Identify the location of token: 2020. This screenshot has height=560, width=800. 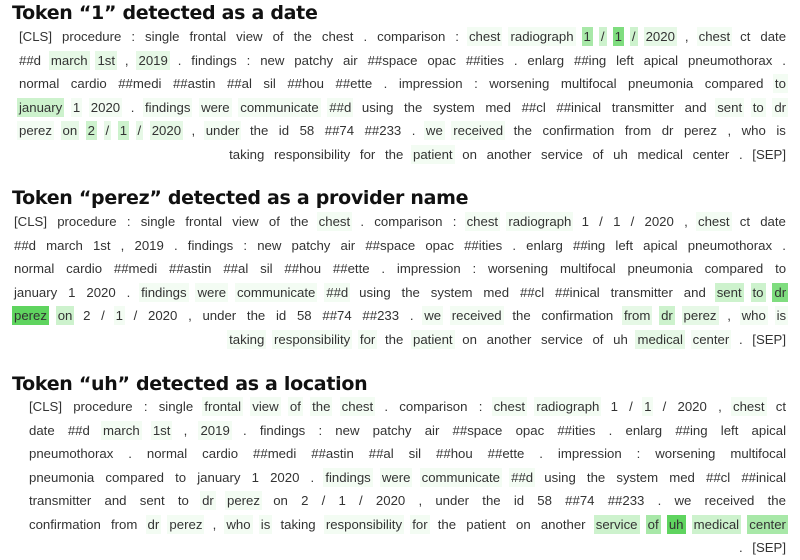
(692, 406).